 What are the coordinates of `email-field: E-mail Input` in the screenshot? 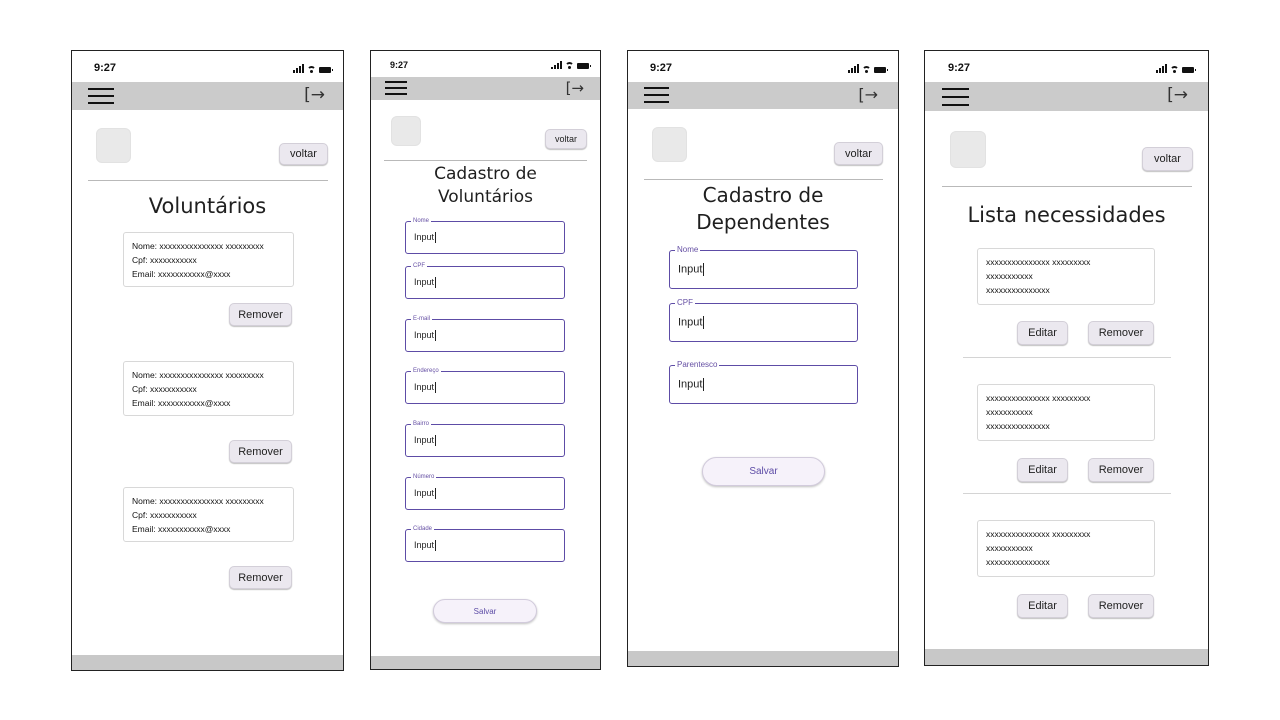 It's located at (485, 333).